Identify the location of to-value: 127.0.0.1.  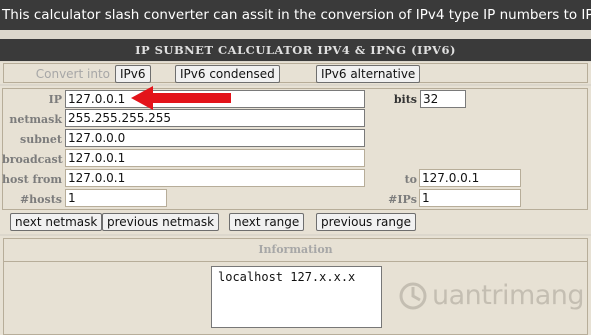
(470, 178).